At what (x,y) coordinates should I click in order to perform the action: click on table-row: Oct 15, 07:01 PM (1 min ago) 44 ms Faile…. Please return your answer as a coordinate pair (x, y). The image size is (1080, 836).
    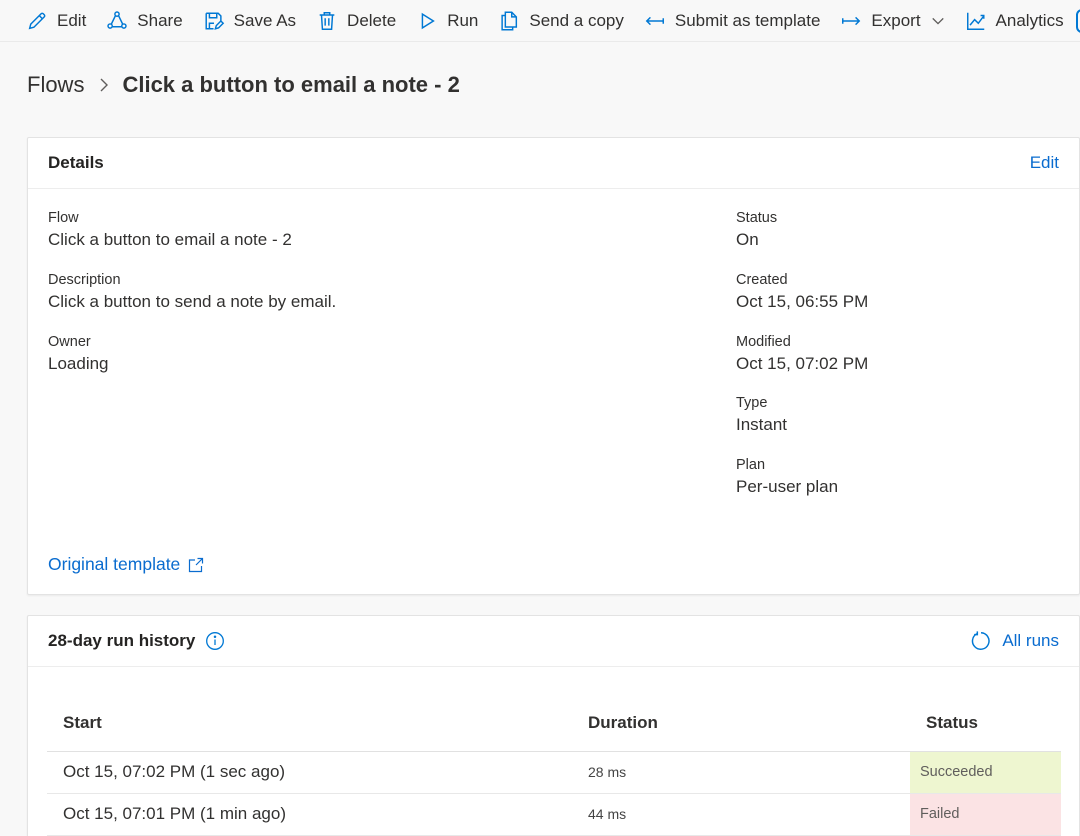
    Looking at the image, I should click on (554, 814).